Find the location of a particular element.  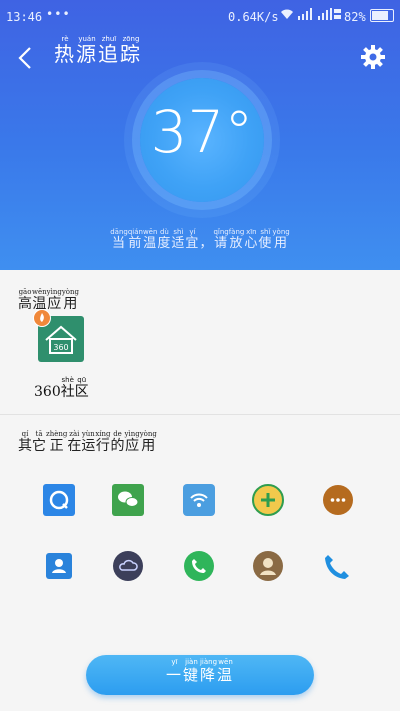

phone-blue-icon is located at coordinates (338, 566).